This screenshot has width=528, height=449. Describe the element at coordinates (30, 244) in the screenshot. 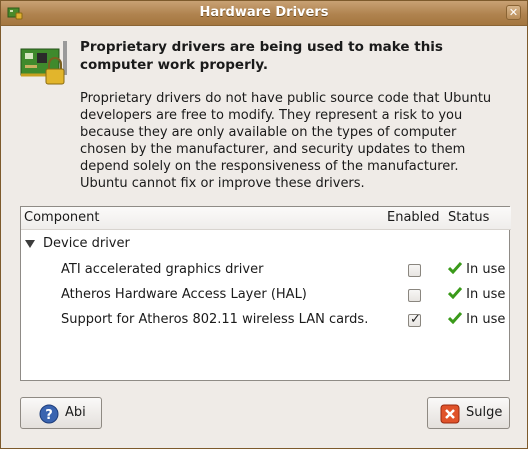

I see `expander-arrow-icon` at that location.